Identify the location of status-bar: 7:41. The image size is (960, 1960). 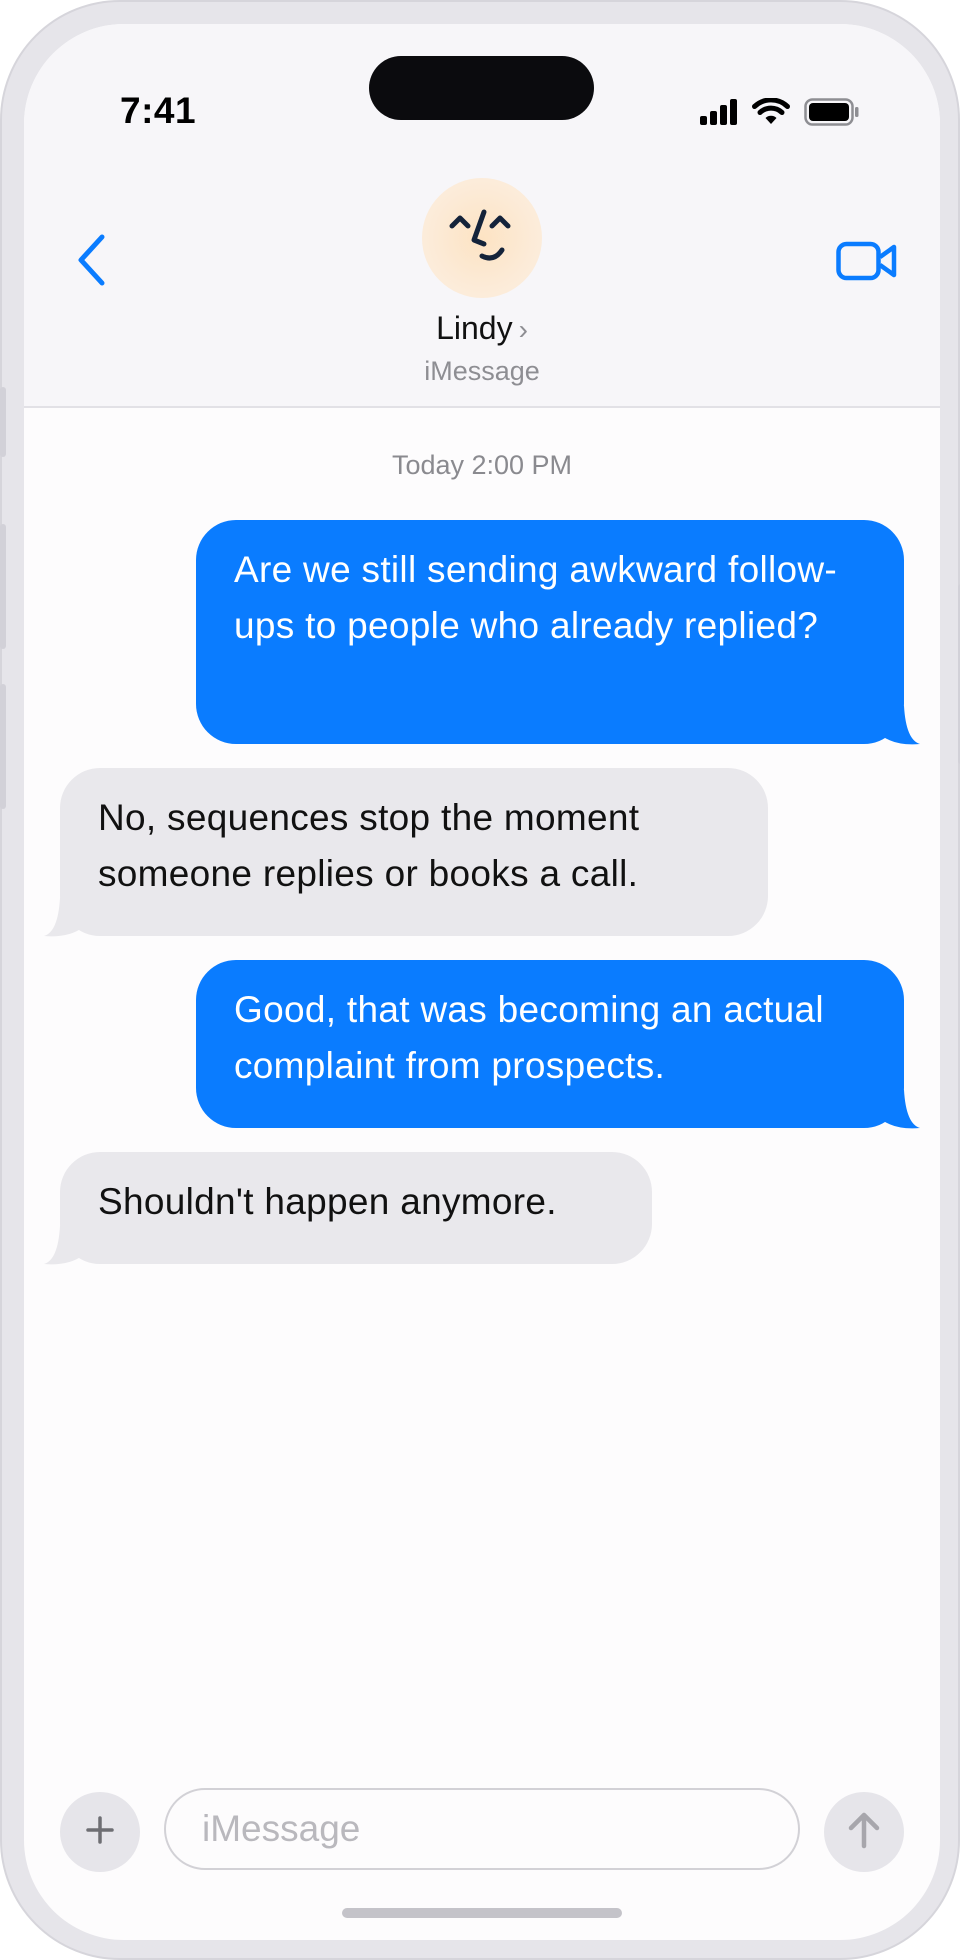
(482, 84).